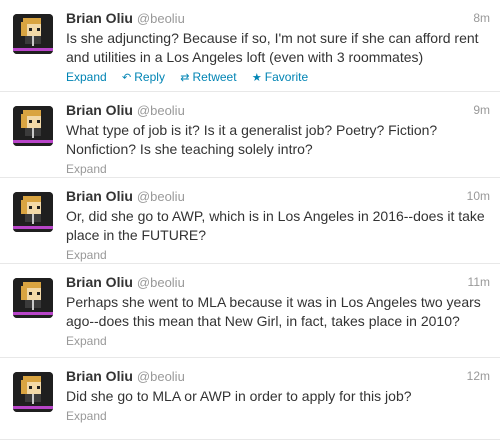  I want to click on reply-arrow-icon: ↶, so click(127, 78).